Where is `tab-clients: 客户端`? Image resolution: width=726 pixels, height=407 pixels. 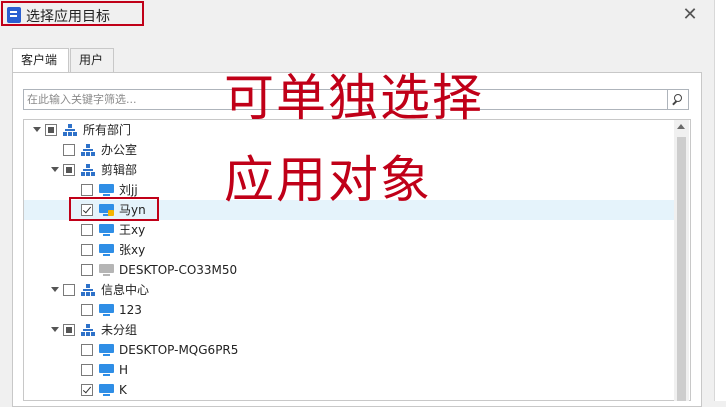
tab-clients: 客户端 is located at coordinates (40, 60).